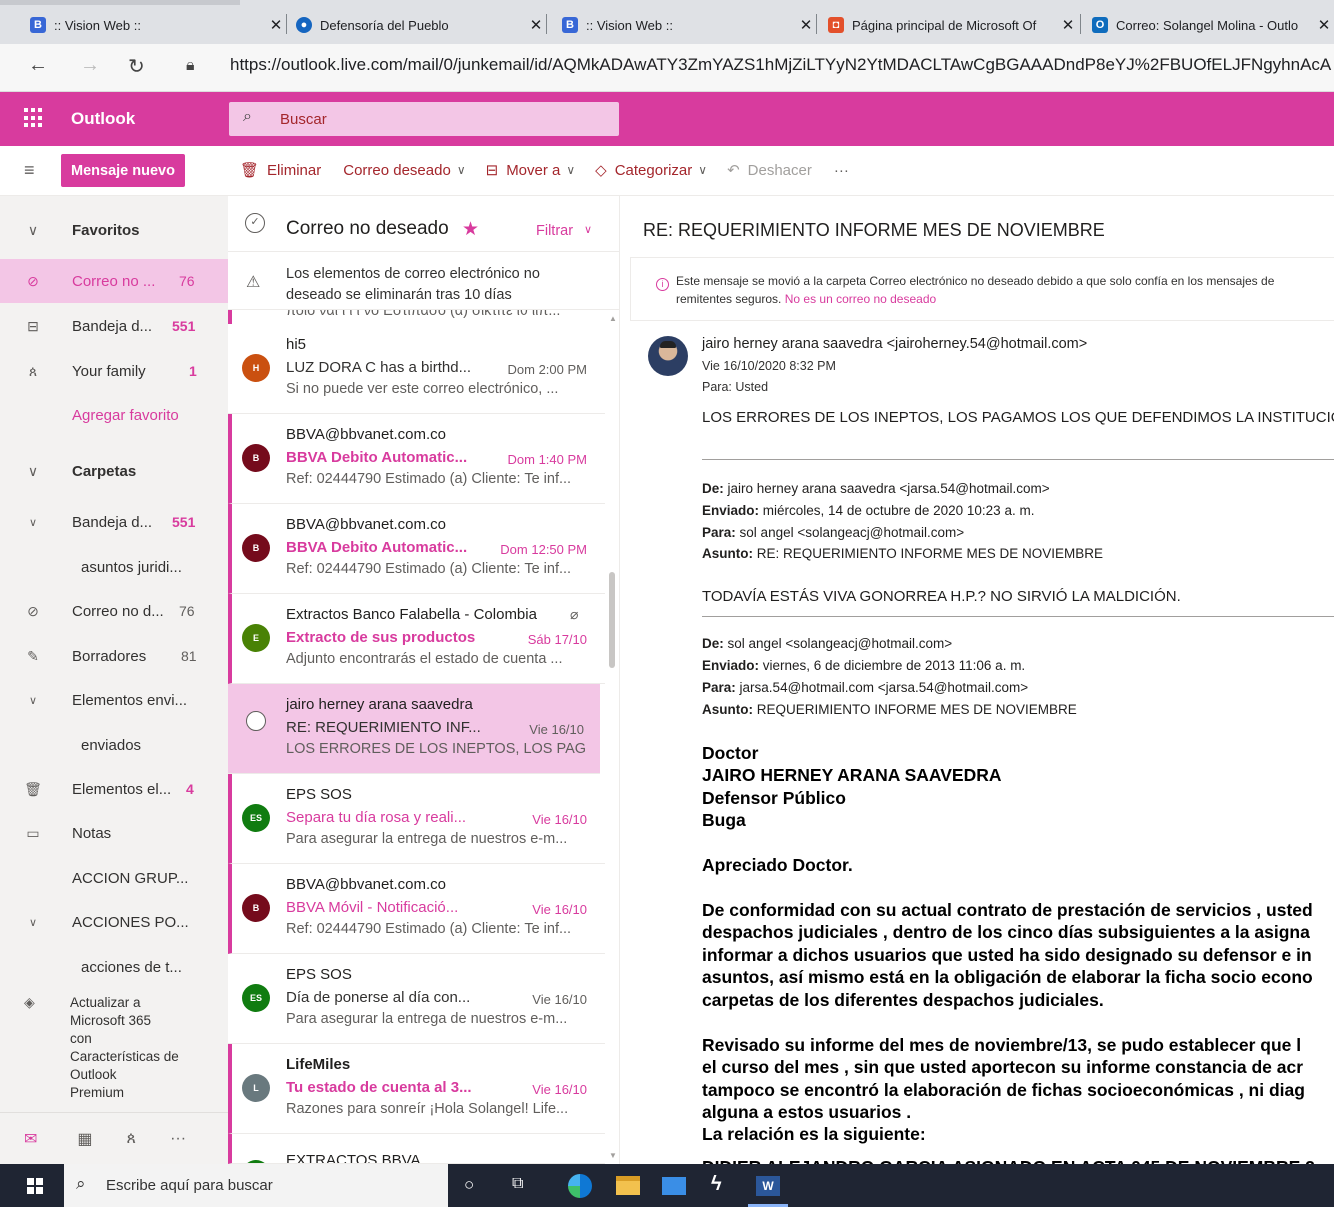 The width and height of the screenshot is (1334, 1207). Describe the element at coordinates (250, 170) in the screenshot. I see `trash-icon: 🗑︎` at that location.